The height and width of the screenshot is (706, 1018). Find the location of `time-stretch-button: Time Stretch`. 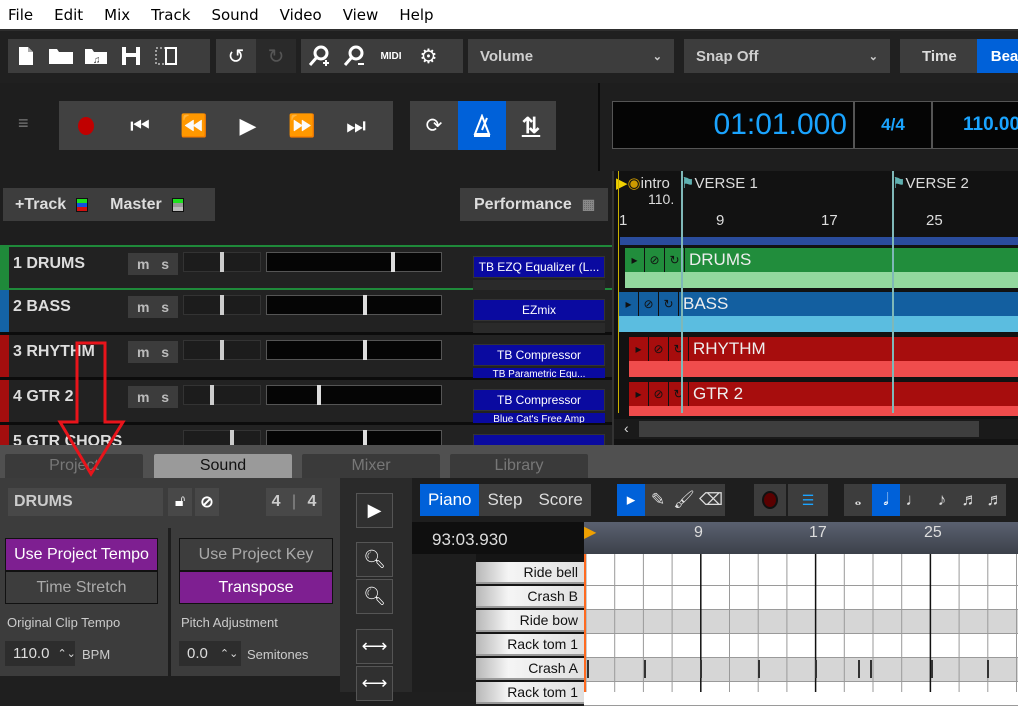

time-stretch-button: Time Stretch is located at coordinates (81, 587).